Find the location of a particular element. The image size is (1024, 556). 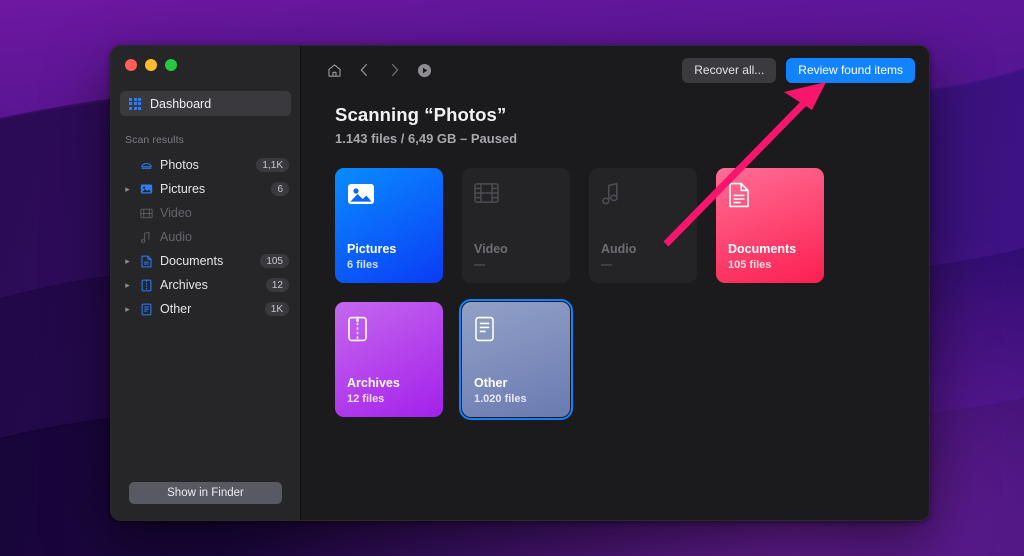

toolbar: Recover all... Review found items is located at coordinates (615, 70).